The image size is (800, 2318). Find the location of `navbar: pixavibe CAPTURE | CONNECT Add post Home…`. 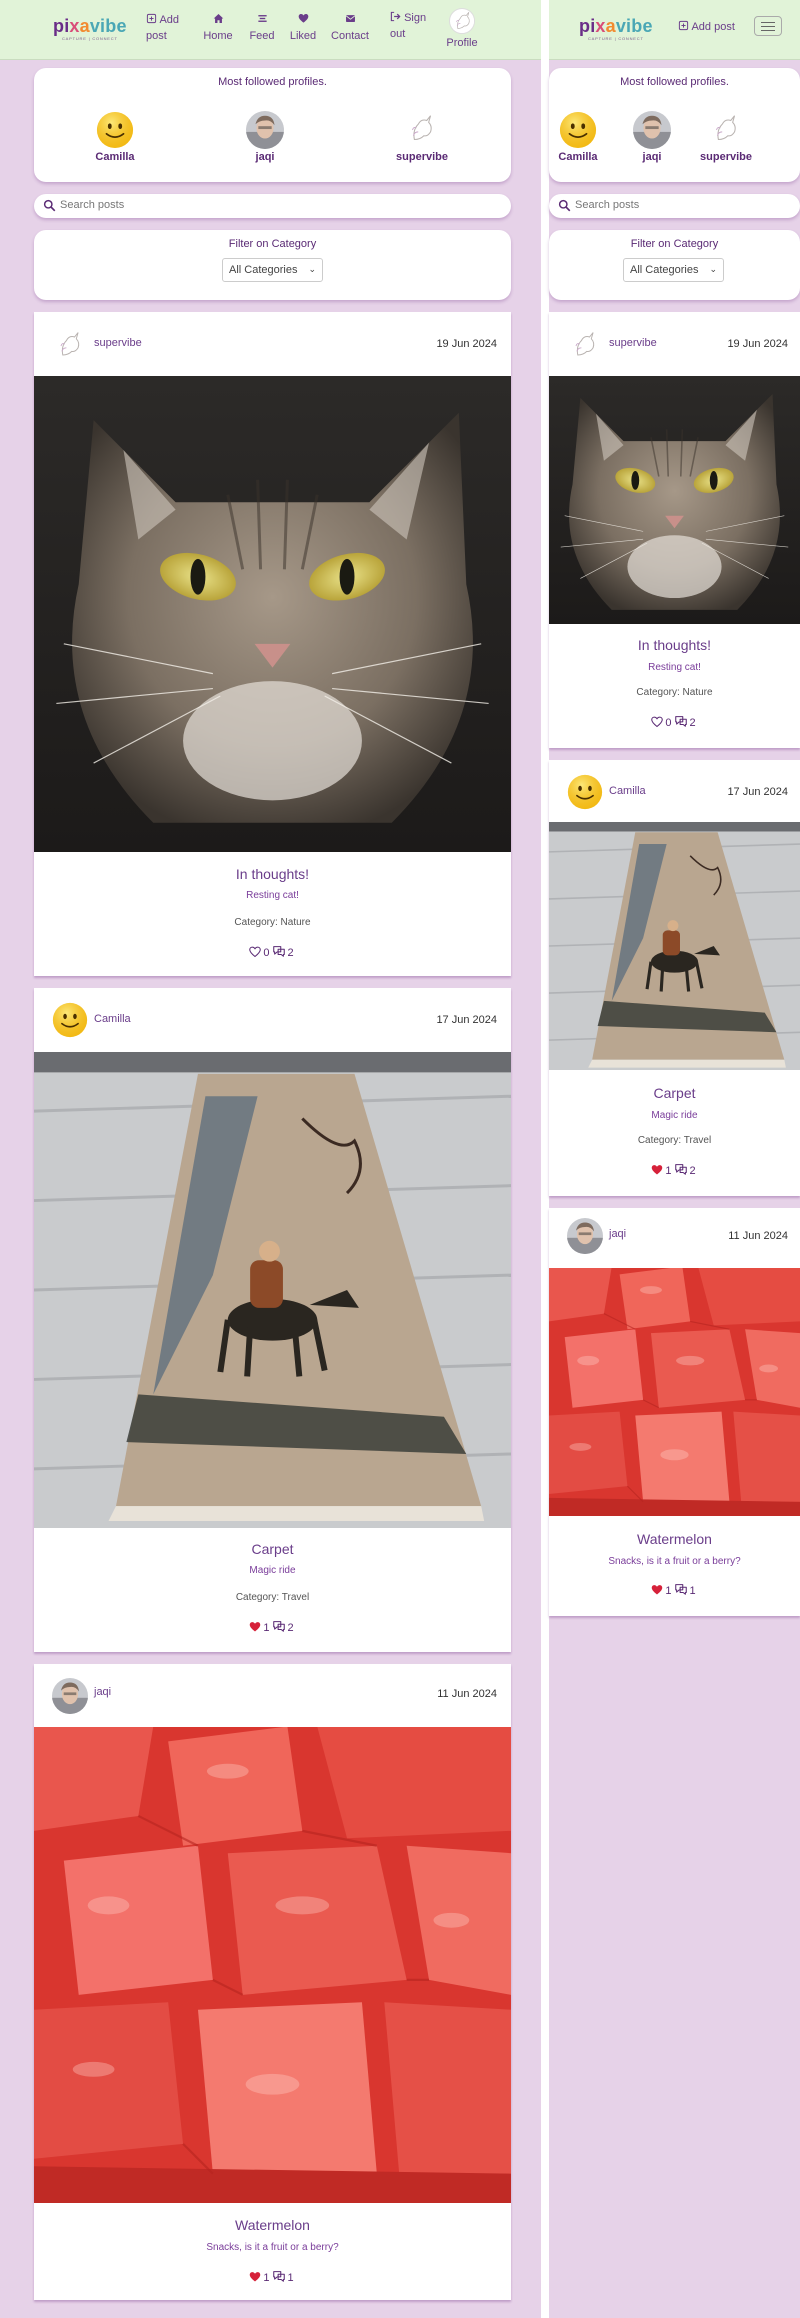

navbar: pixavibe CAPTURE | CONNECT Add post Home… is located at coordinates (270, 30).